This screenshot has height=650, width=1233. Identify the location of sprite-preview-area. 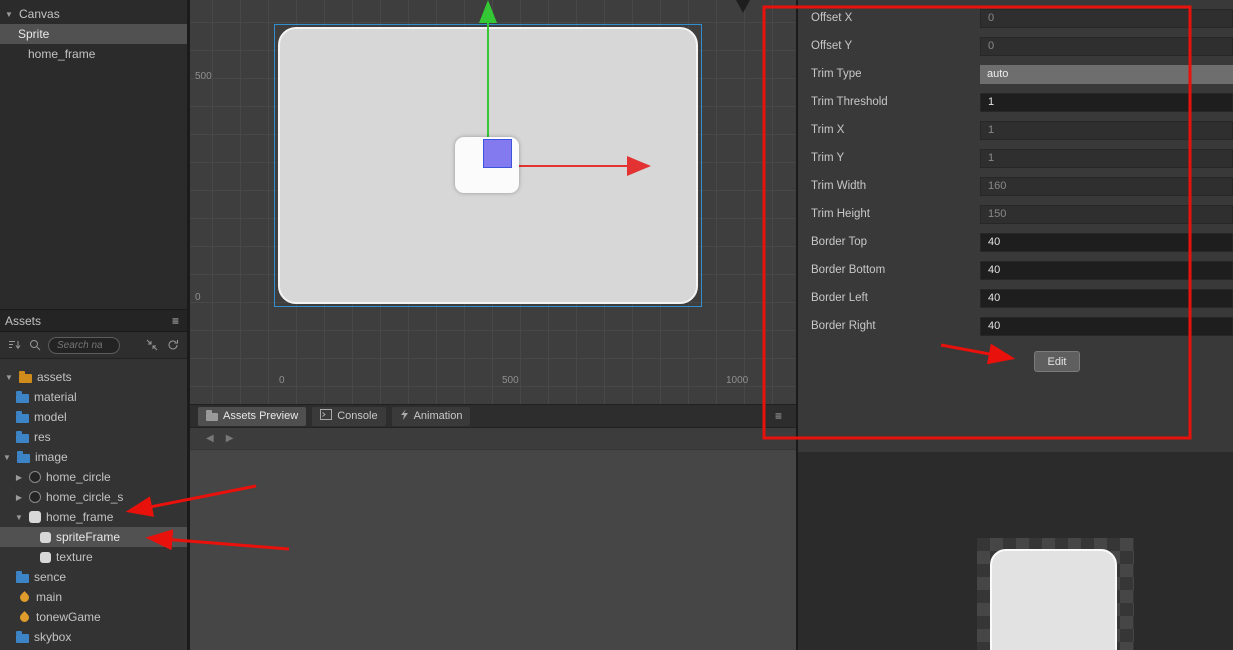
(1015, 551).